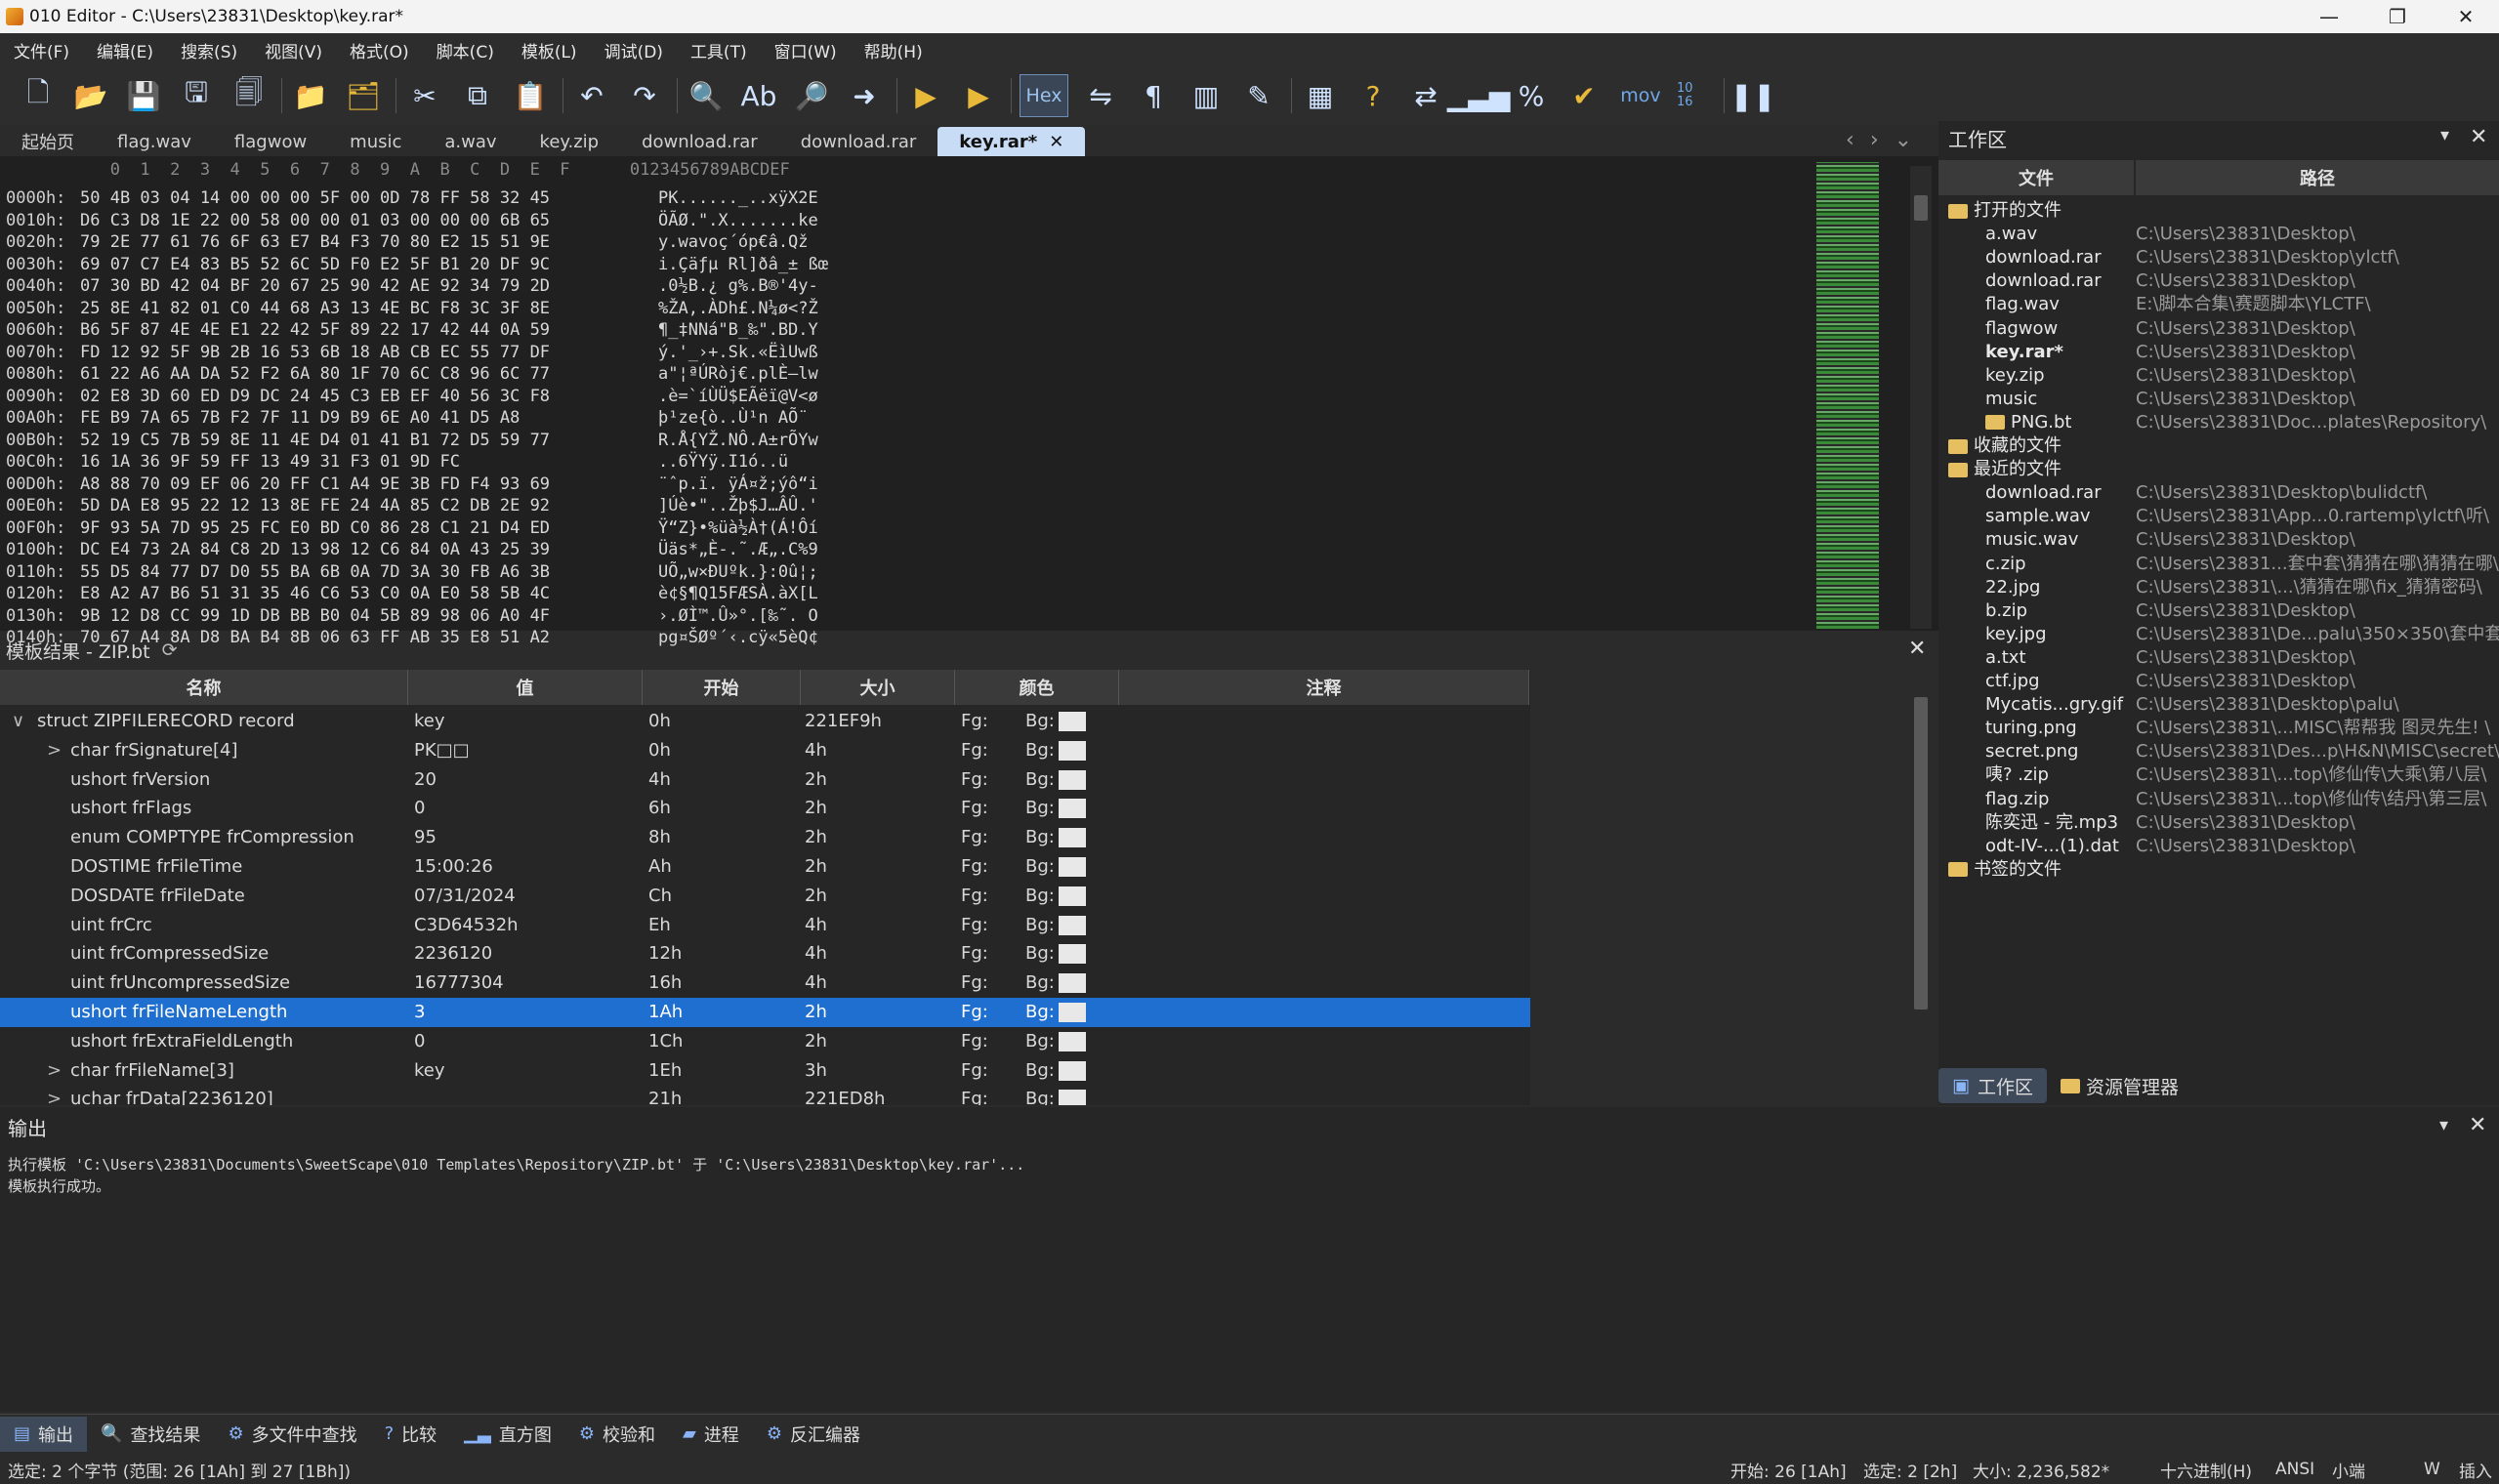 The width and height of the screenshot is (2499, 1484). I want to click on workspace-row: music.wav C:\Users\23831\Desktop\, so click(2218, 540).